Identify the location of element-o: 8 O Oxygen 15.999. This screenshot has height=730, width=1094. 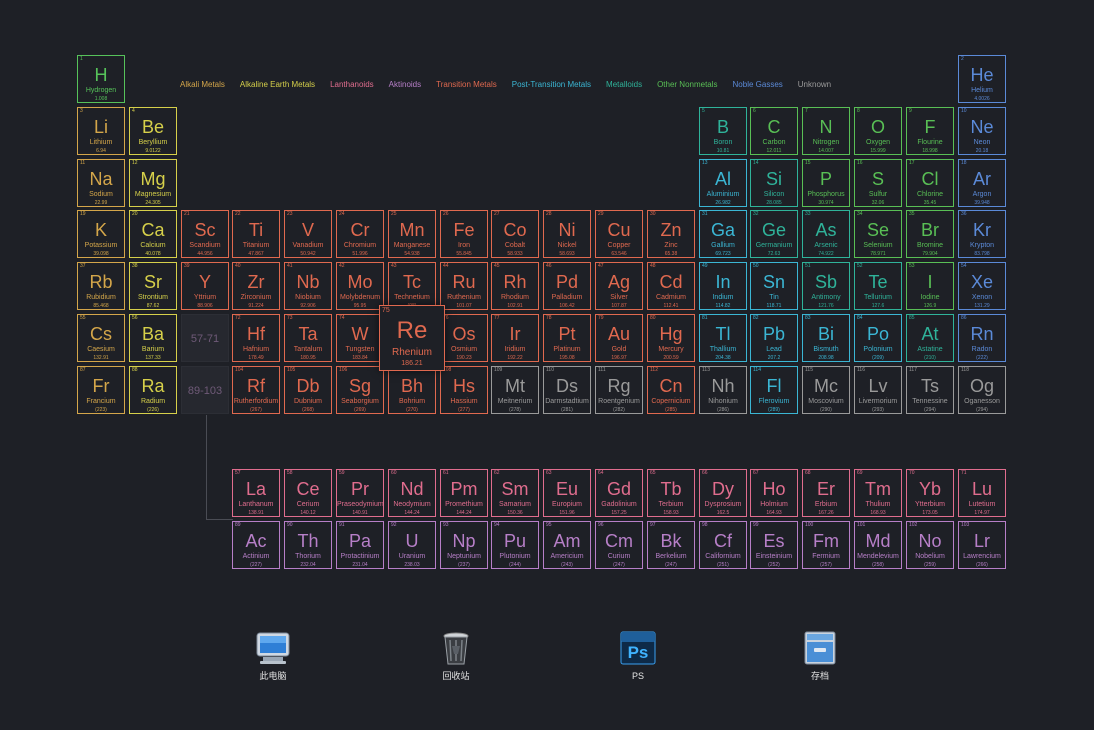
(878, 131).